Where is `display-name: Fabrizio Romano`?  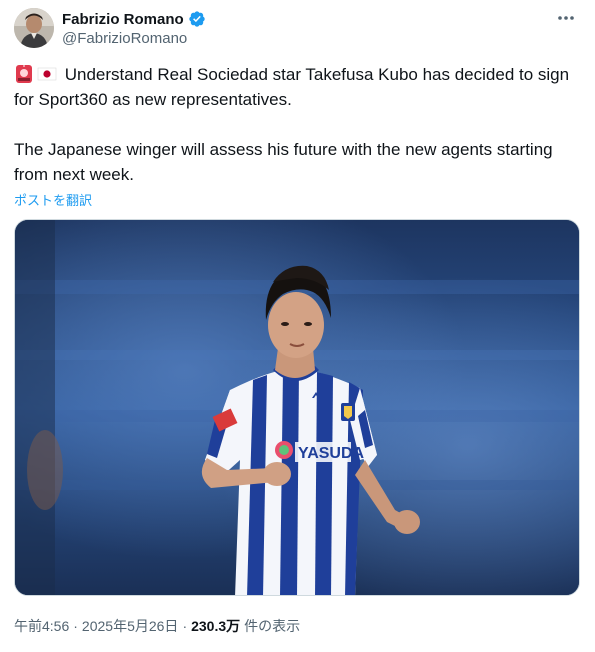 display-name: Fabrizio Romano is located at coordinates (123, 19).